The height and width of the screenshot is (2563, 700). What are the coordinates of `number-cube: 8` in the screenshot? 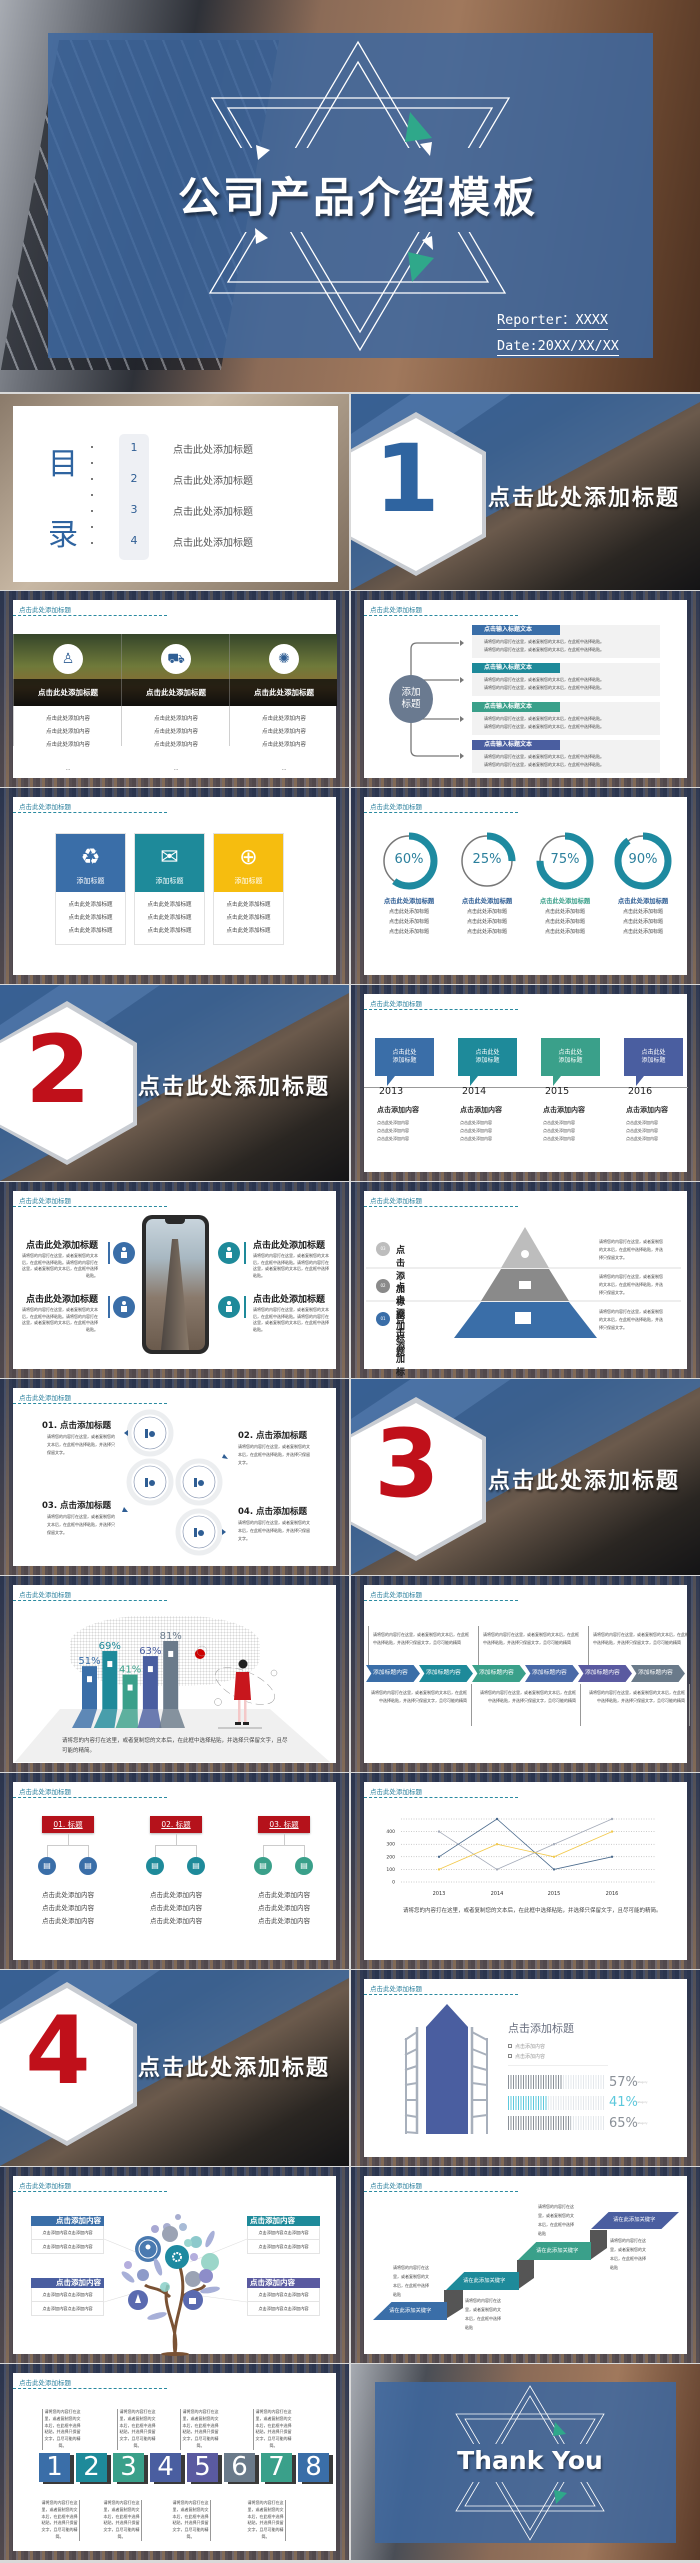 It's located at (313, 2467).